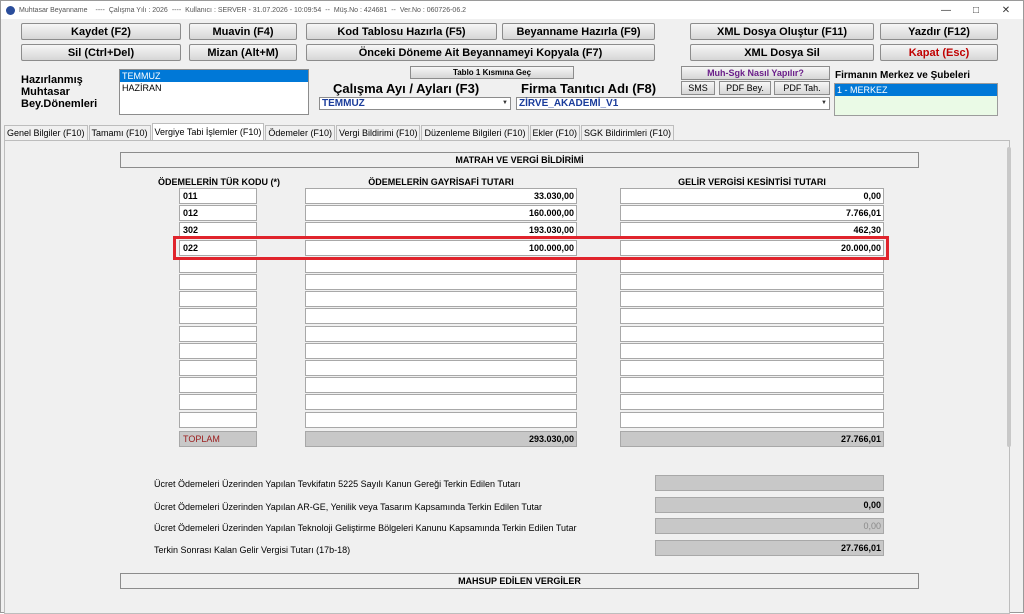 The image size is (1024, 614). Describe the element at coordinates (519, 581) in the screenshot. I see `mahsup-section-title: MAHSUP EDİLEN VERGİLER` at that location.